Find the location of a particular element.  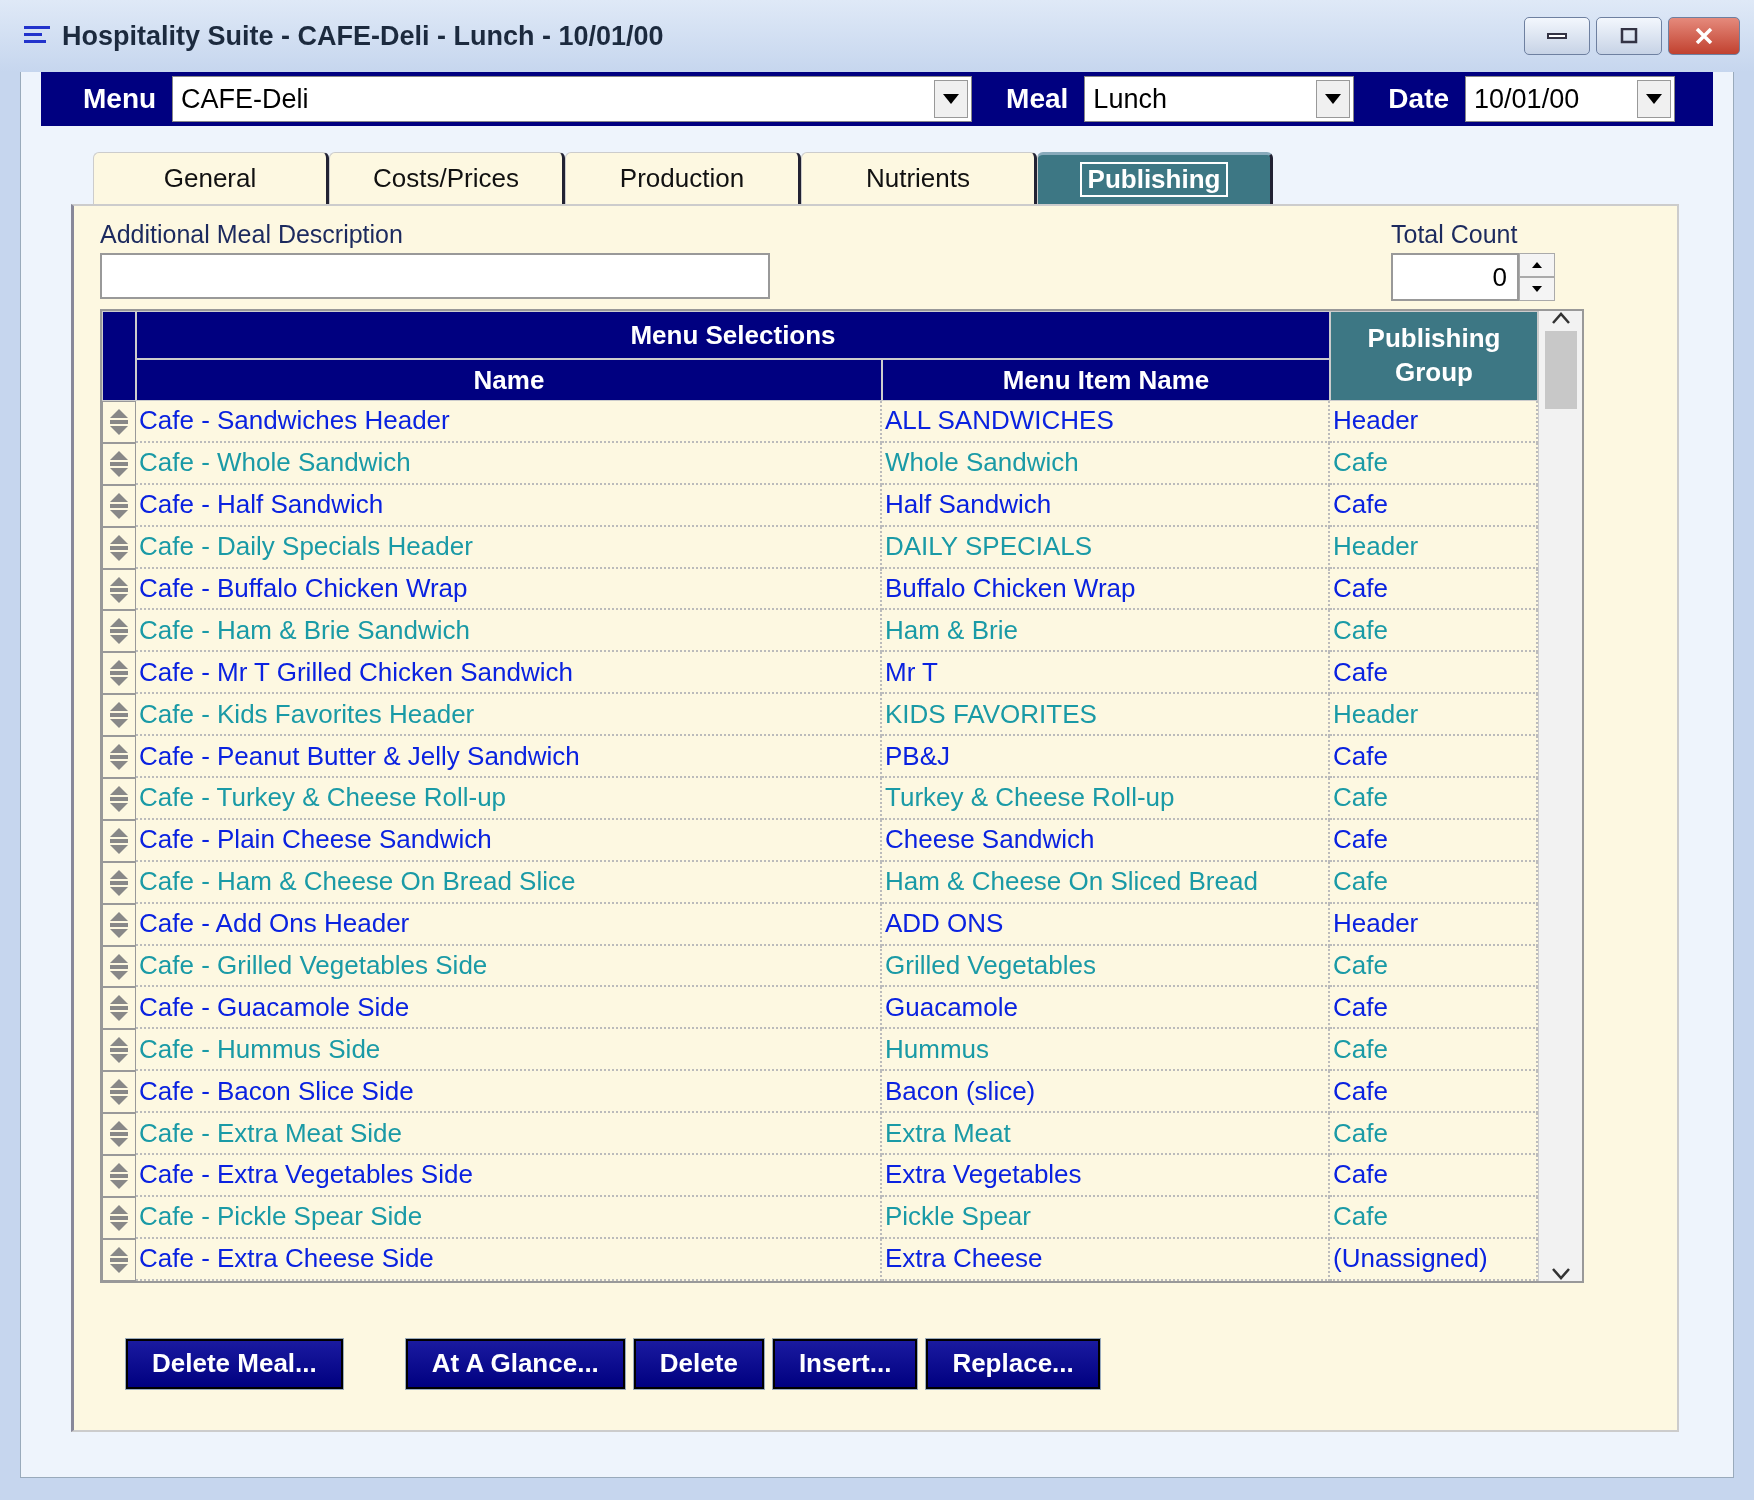

table-cell: KIDS FAVORITES is located at coordinates (1106, 715).